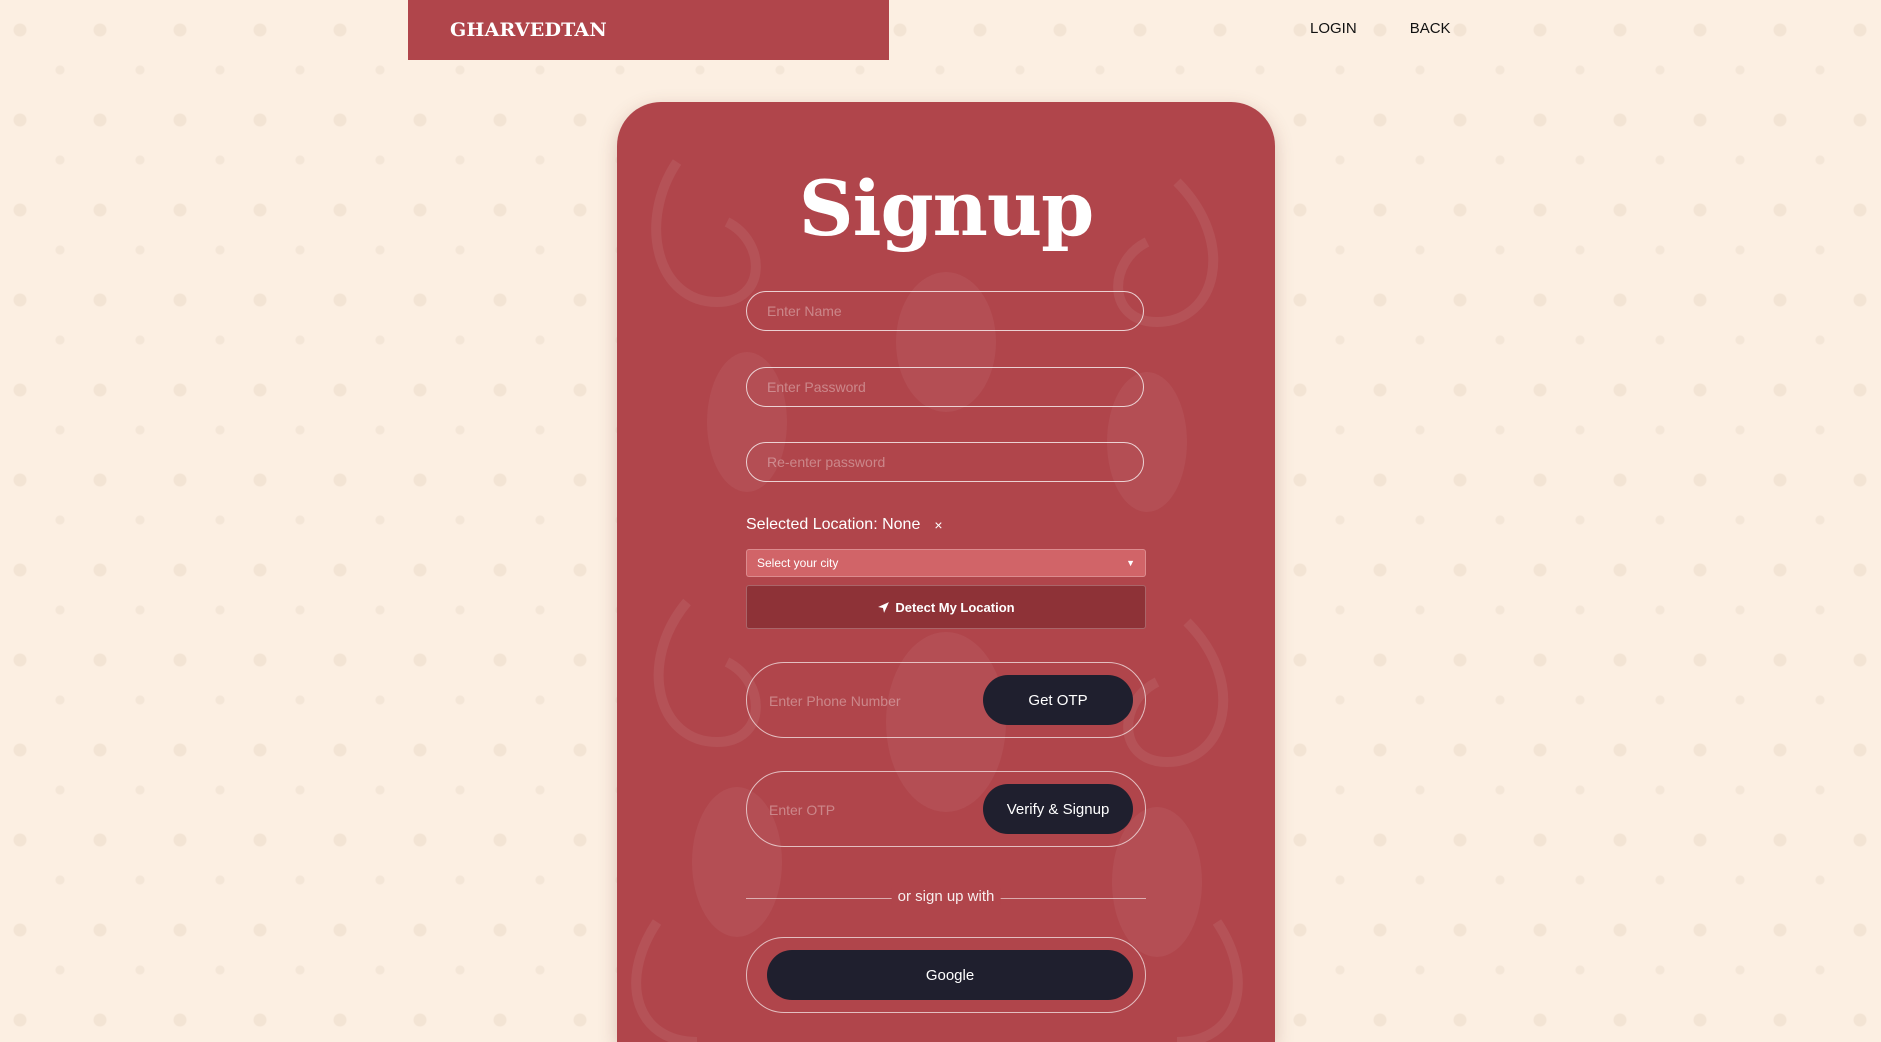 Image resolution: width=1881 pixels, height=1042 pixels. Describe the element at coordinates (1333, 28) in the screenshot. I see `login-link: LOGIN` at that location.